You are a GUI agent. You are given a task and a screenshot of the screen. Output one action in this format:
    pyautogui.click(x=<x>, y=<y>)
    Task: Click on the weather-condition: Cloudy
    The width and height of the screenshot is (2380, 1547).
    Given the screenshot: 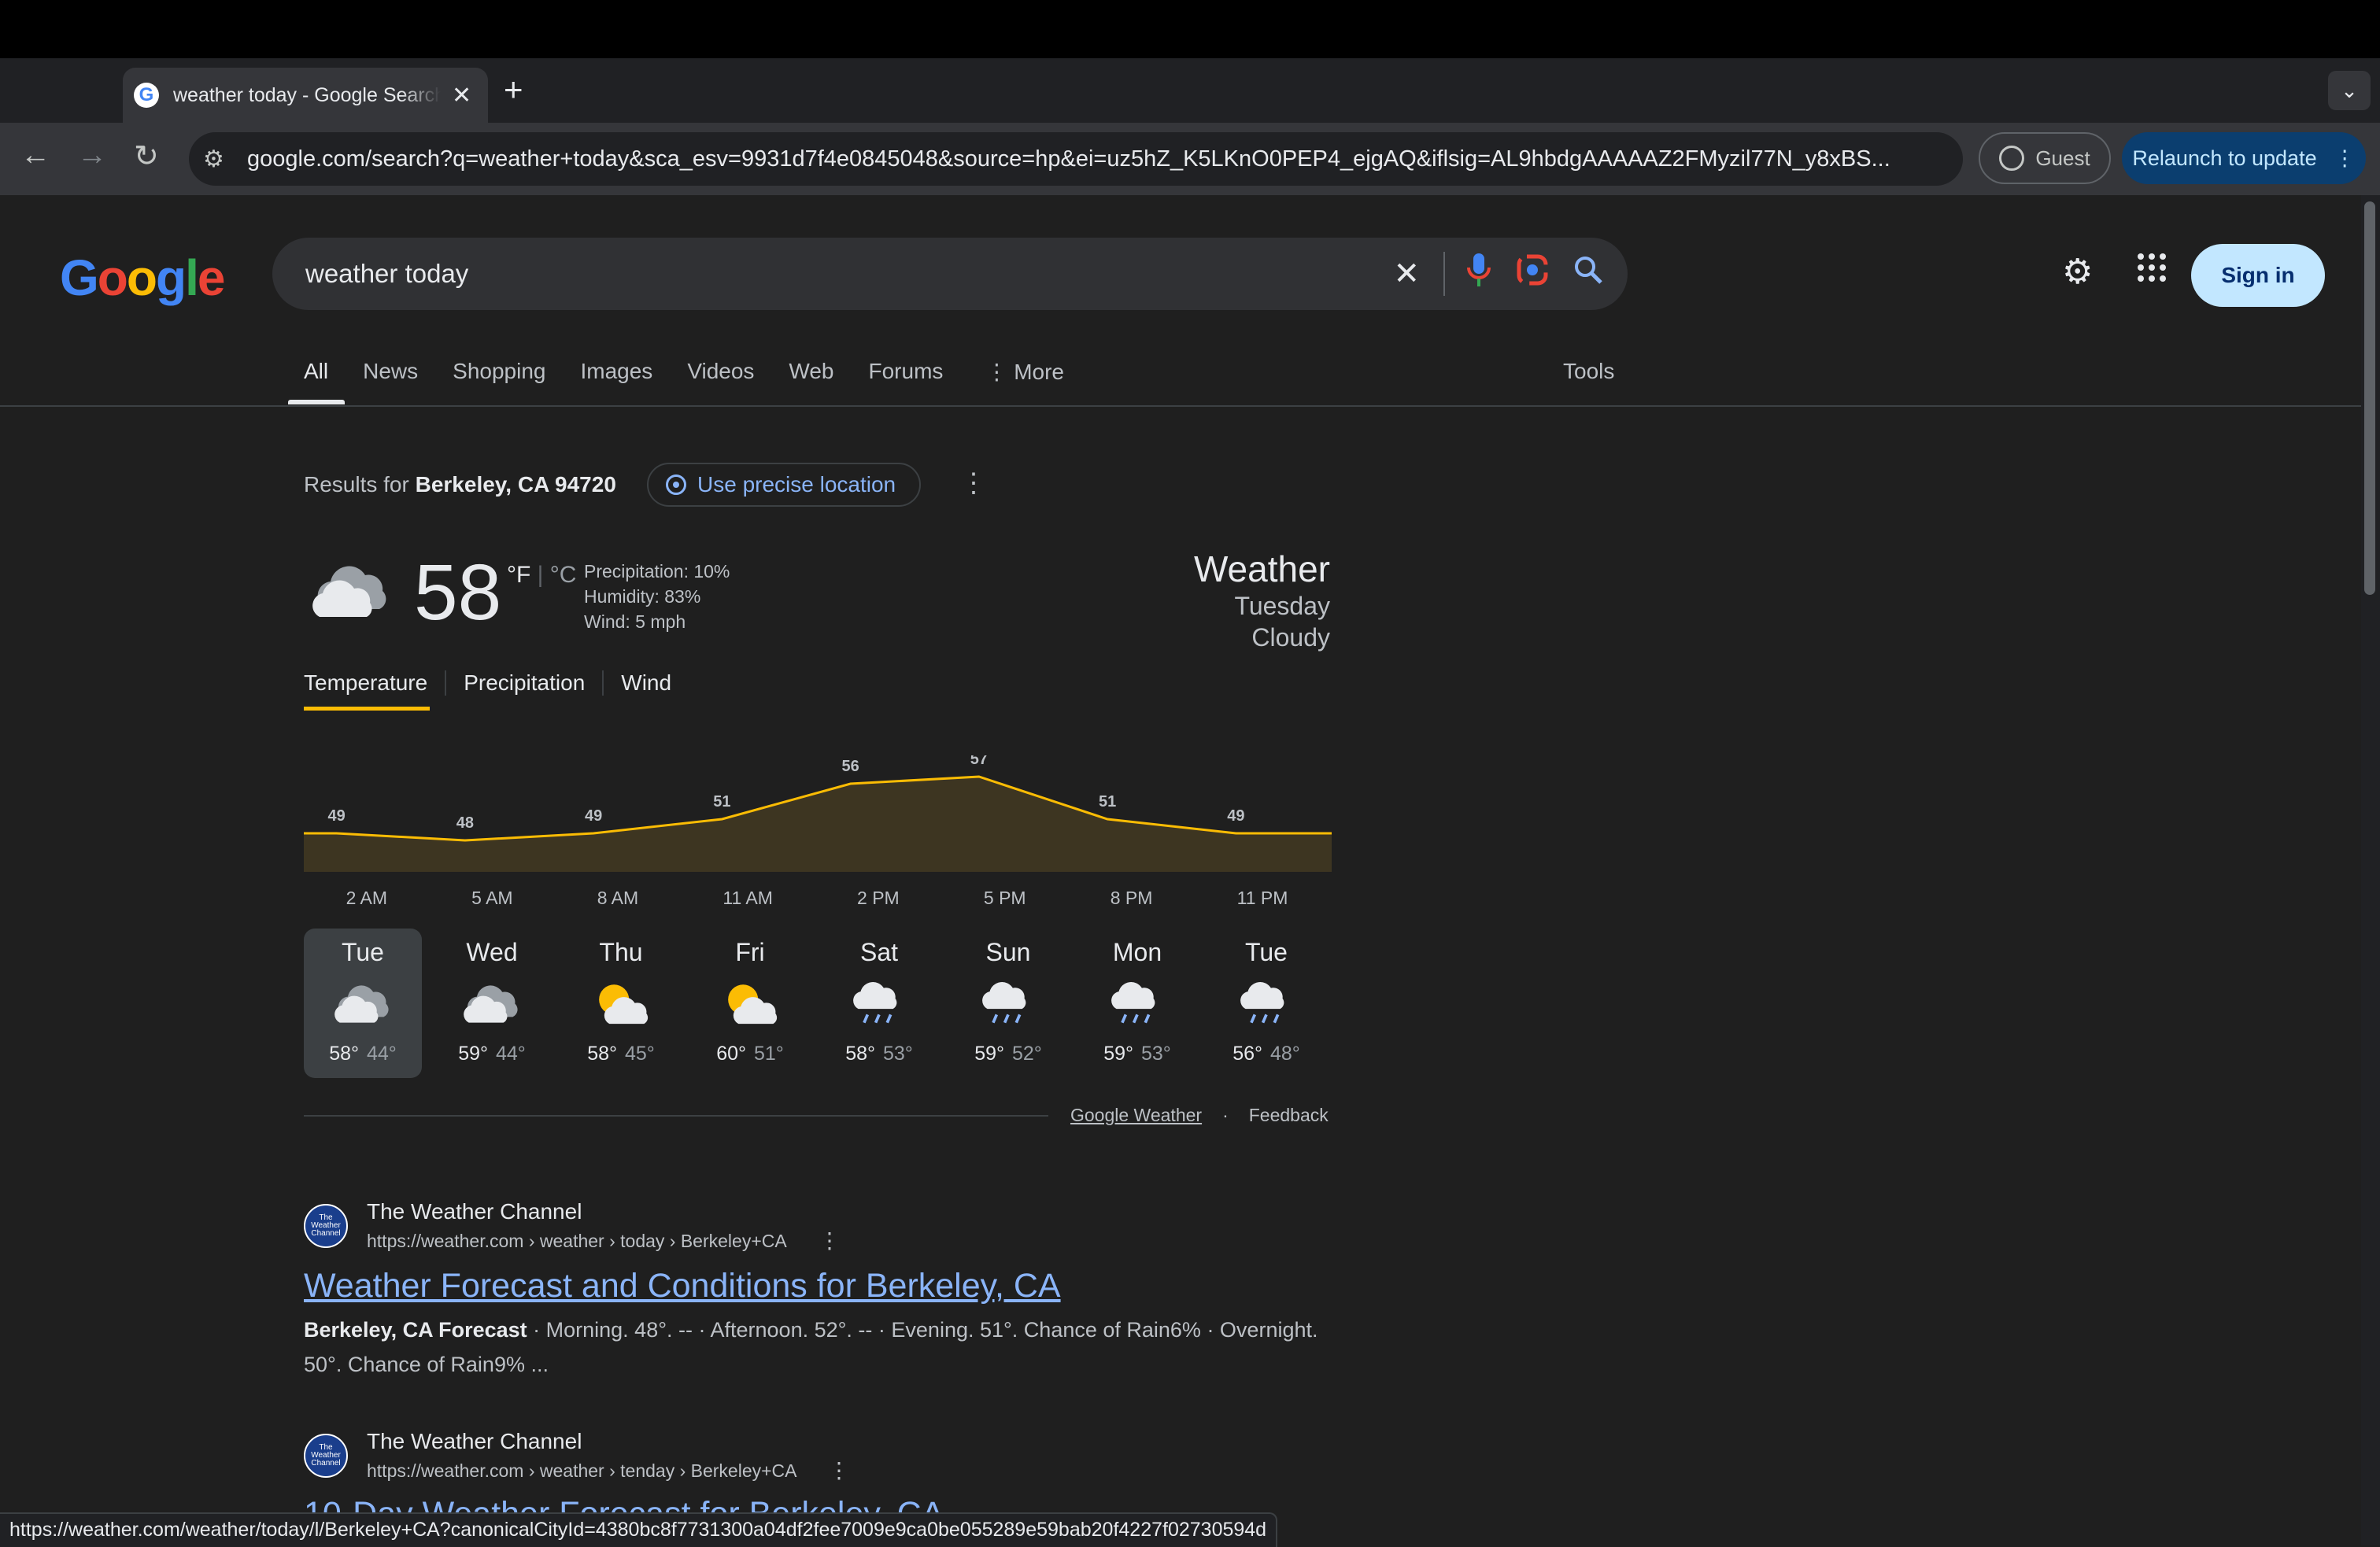 What is the action you would take?
    pyautogui.click(x=1290, y=637)
    